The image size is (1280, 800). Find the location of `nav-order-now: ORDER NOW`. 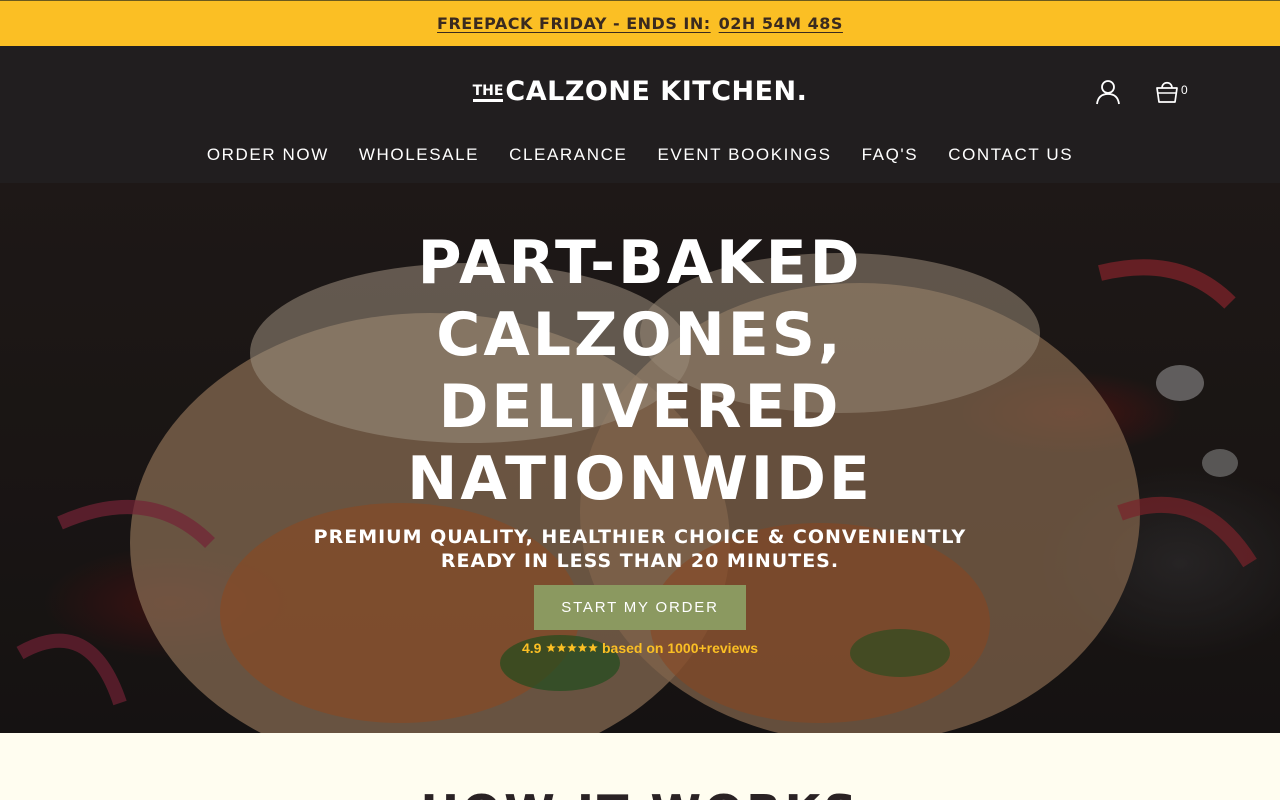

nav-order-now: ORDER NOW is located at coordinates (268, 155).